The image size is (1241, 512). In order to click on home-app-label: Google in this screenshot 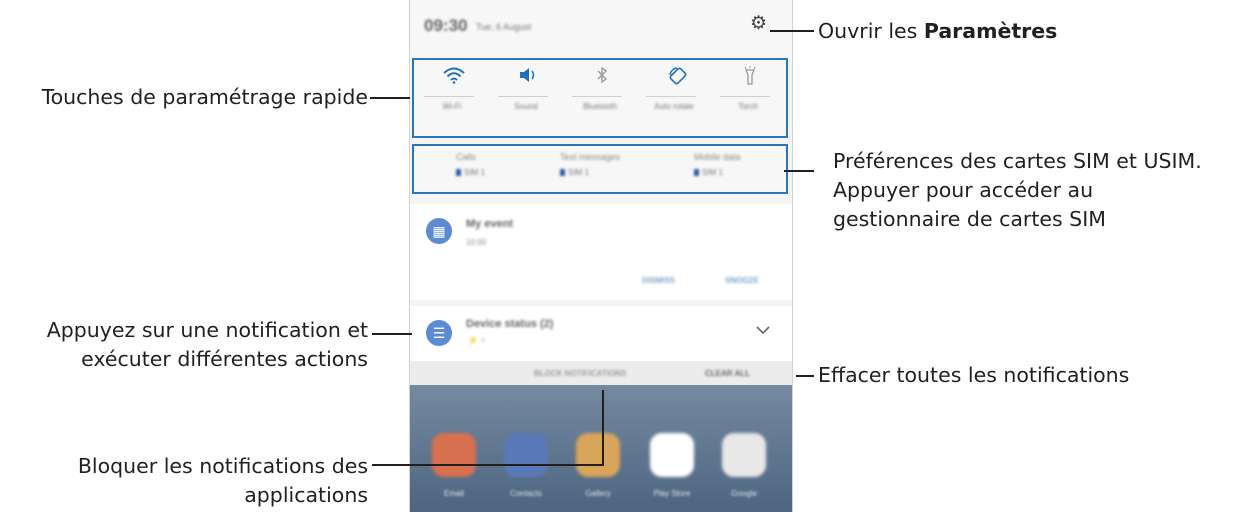, I will do `click(744, 493)`.